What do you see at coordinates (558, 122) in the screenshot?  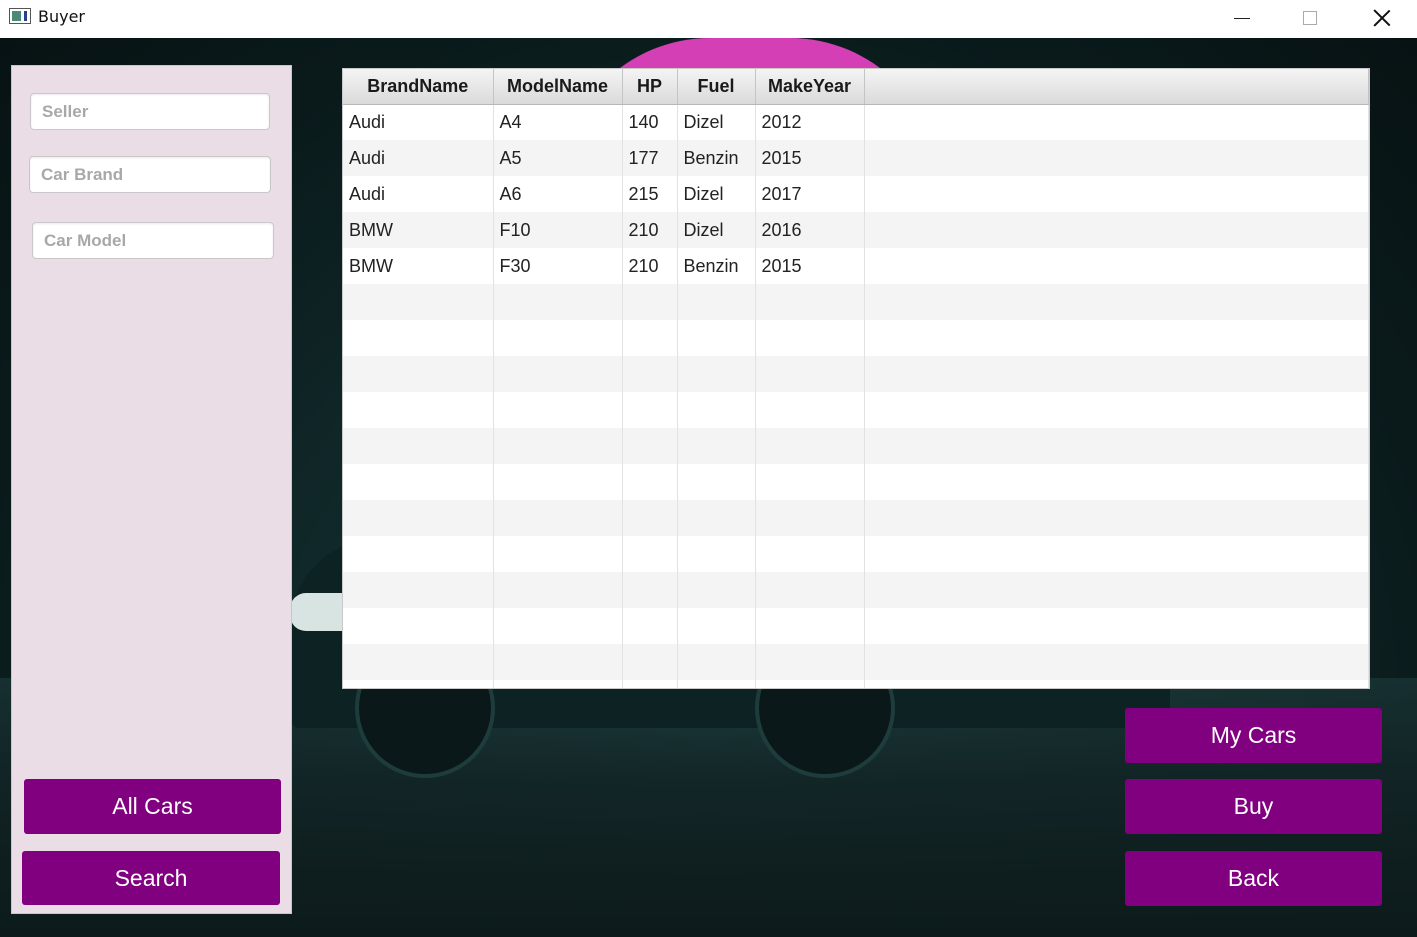 I see `table-cell: A4` at bounding box center [558, 122].